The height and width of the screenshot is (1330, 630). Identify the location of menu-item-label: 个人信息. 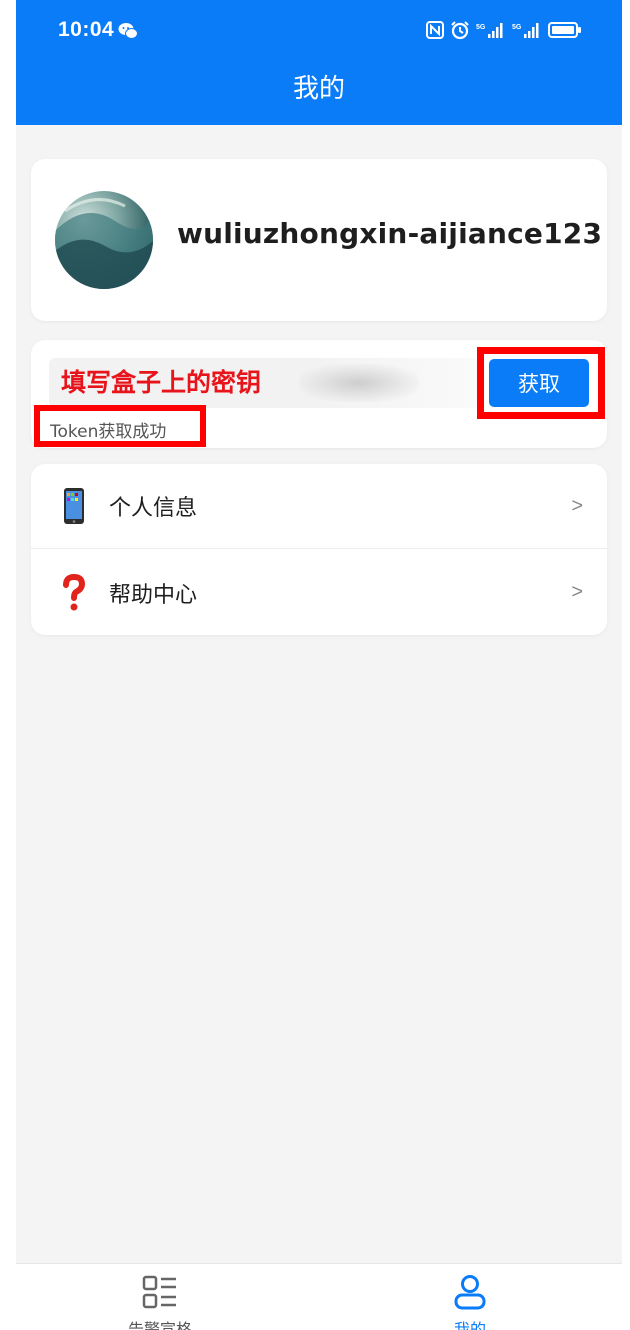
(153, 508).